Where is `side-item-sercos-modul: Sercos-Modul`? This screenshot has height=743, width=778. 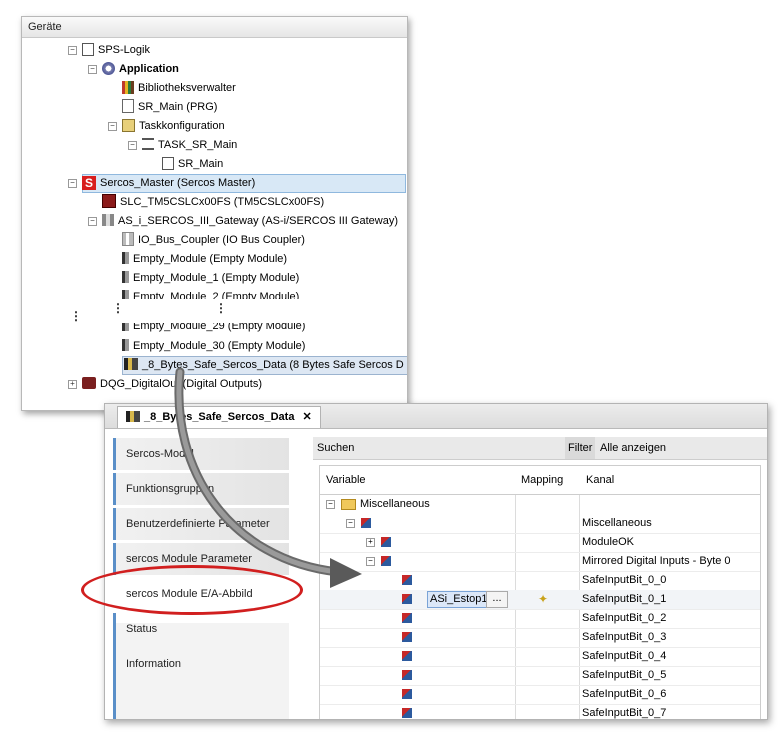
side-item-sercos-modul: Sercos-Modul is located at coordinates (201, 454).